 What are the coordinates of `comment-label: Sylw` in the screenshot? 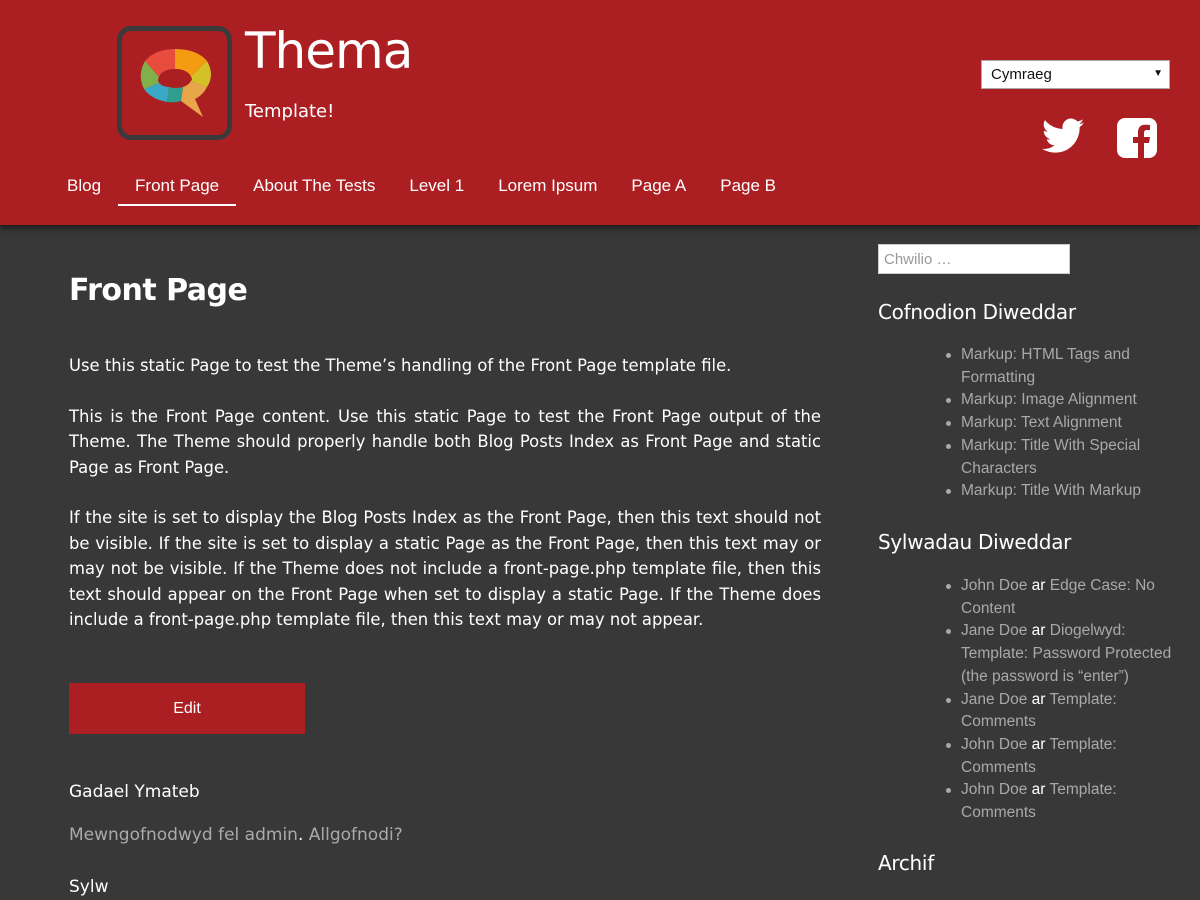 It's located at (89, 887).